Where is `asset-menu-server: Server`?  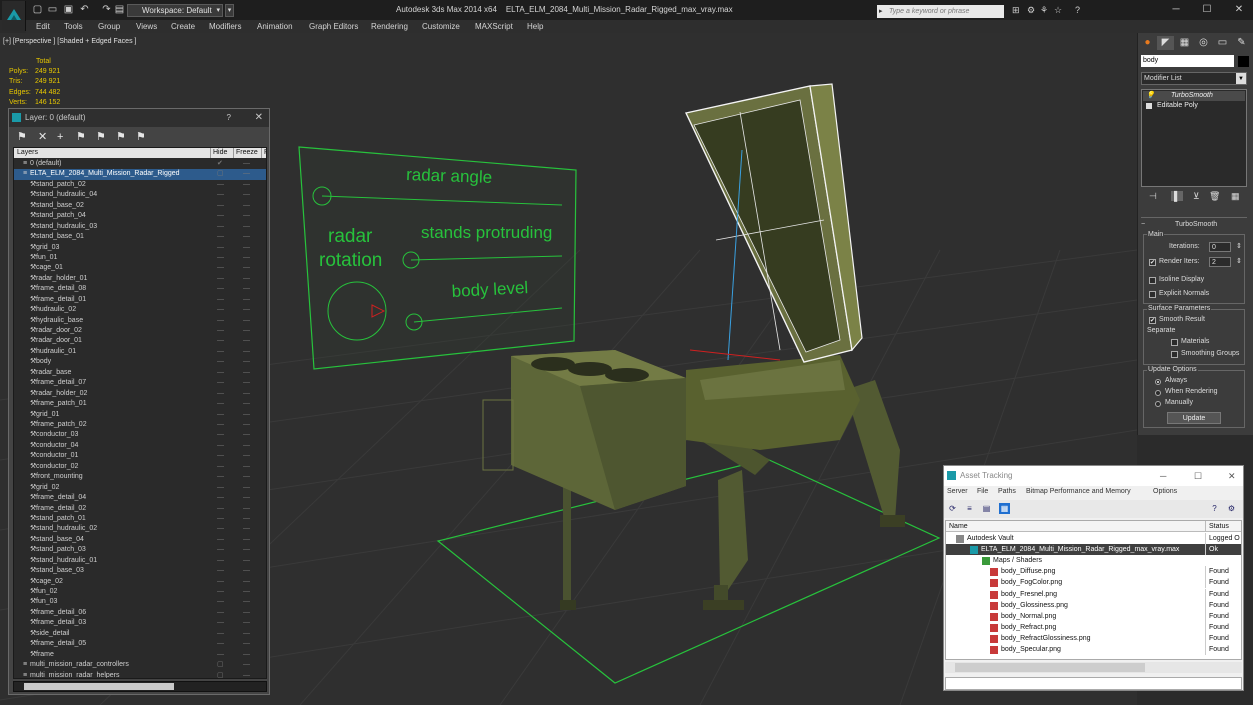 asset-menu-server: Server is located at coordinates (957, 492).